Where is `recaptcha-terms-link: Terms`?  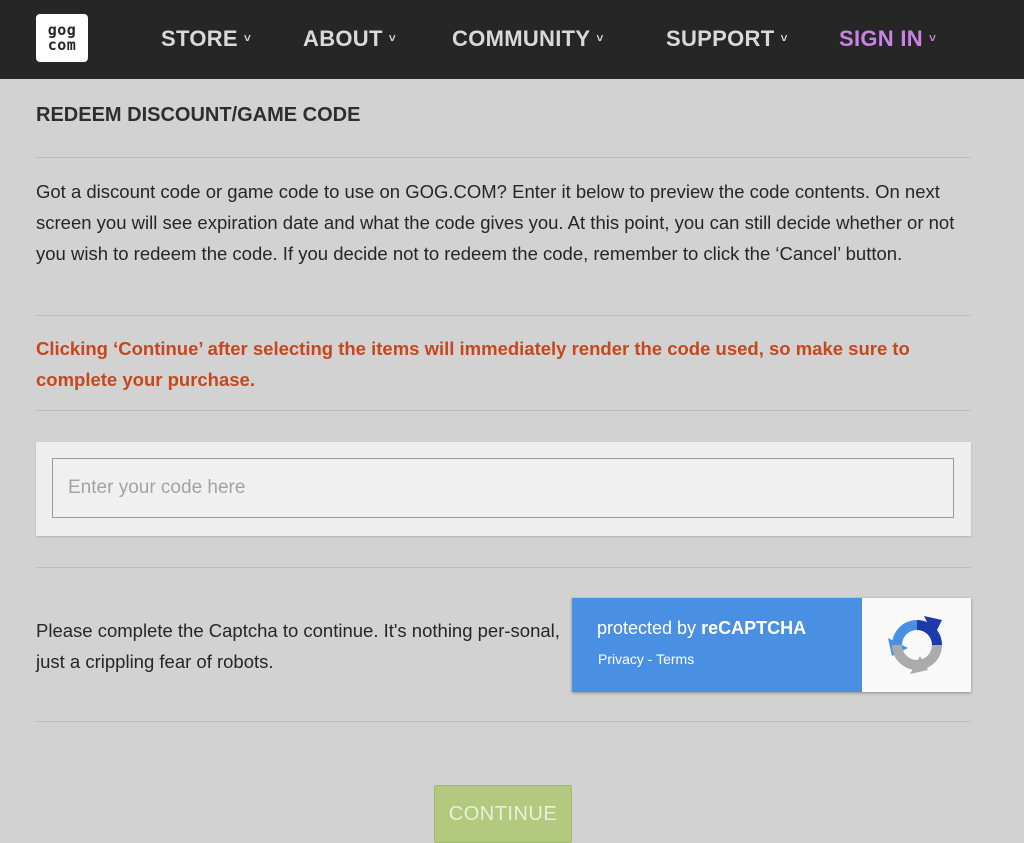 recaptcha-terms-link: Terms is located at coordinates (675, 659).